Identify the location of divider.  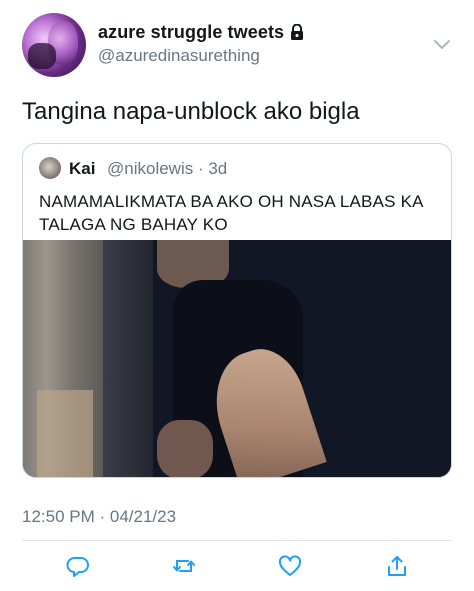
(237, 540).